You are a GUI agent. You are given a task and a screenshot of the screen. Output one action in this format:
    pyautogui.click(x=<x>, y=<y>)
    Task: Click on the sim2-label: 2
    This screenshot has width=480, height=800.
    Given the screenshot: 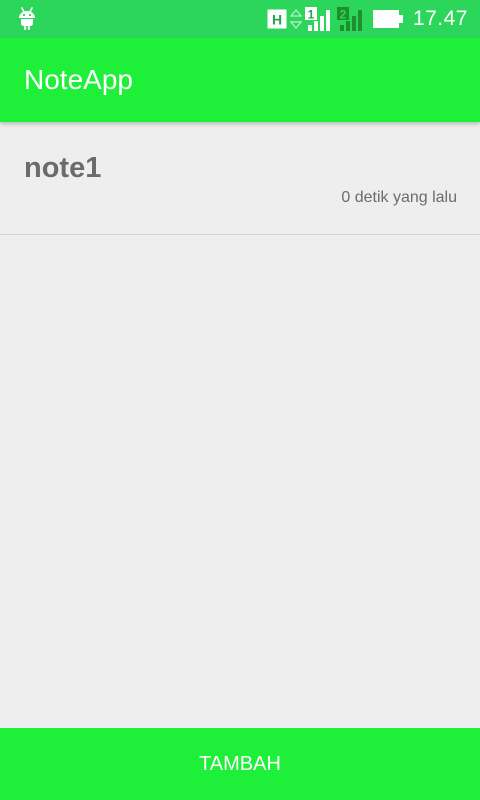 What is the action you would take?
    pyautogui.click(x=343, y=15)
    